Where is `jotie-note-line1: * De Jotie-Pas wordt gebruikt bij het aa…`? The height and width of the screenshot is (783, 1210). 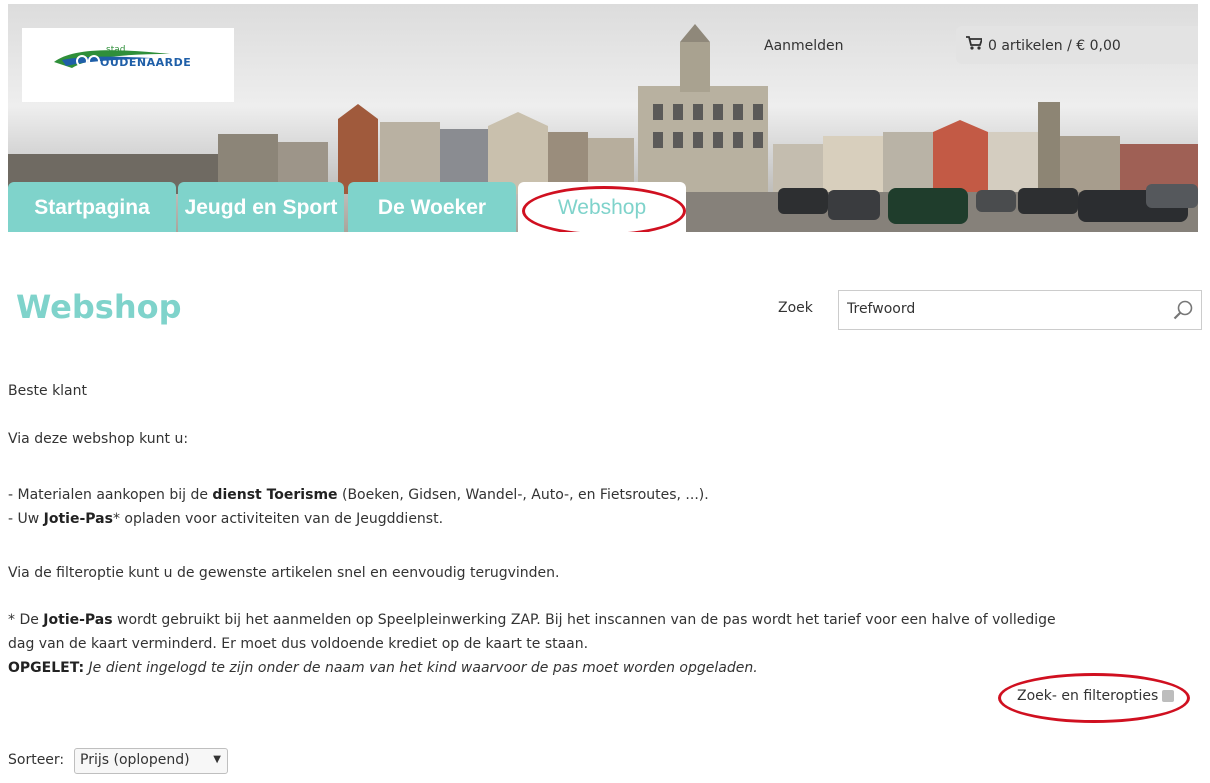
jotie-note-line1: * De Jotie-Pas wordt gebruikt bij het aa… is located at coordinates (532, 620).